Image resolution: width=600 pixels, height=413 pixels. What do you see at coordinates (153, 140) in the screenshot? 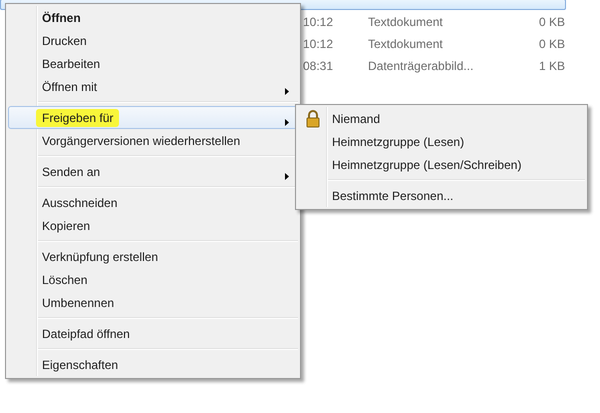
I see `menu-item: Vorgängerversionen wiederherstellen` at bounding box center [153, 140].